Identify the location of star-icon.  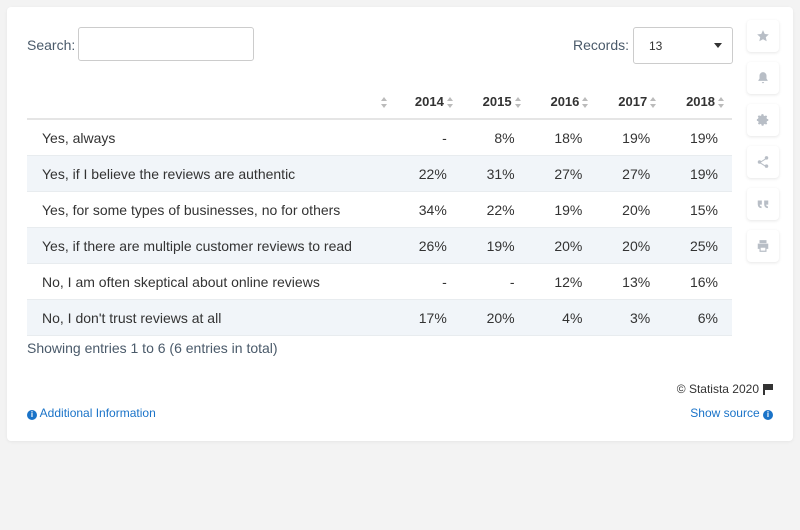
(763, 36).